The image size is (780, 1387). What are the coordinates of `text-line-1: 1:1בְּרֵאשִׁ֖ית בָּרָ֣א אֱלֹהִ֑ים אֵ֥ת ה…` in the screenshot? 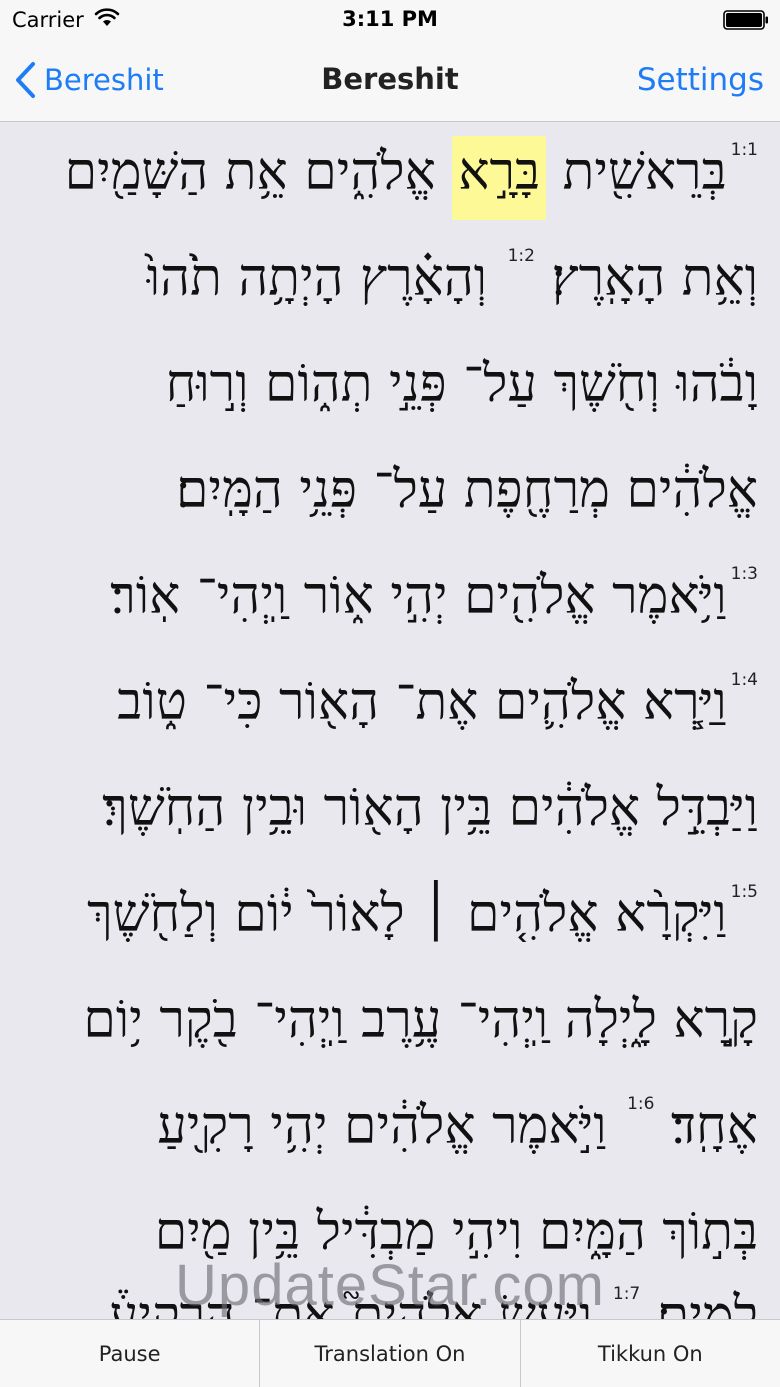 It's located at (411, 178).